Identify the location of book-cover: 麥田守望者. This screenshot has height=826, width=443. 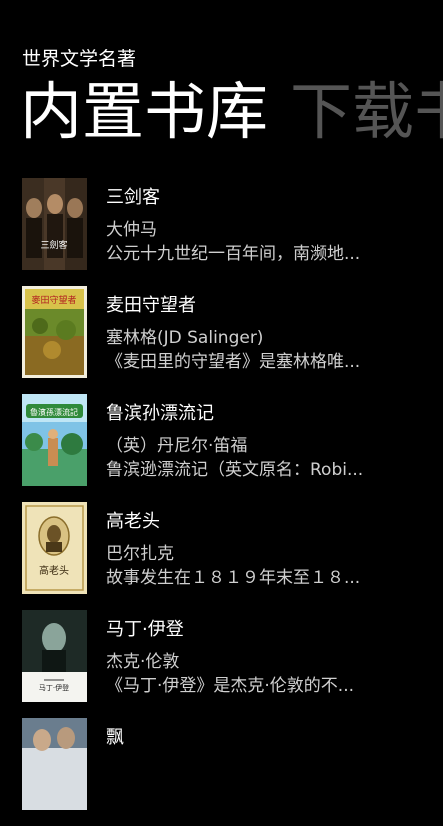
(54, 332).